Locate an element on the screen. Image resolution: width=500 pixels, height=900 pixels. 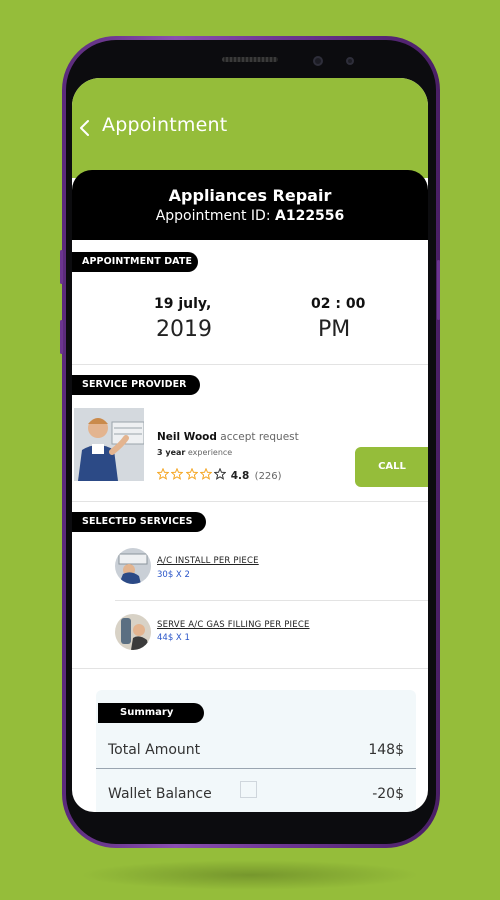
provider-rating: 4.8 (226) is located at coordinates (219, 475).